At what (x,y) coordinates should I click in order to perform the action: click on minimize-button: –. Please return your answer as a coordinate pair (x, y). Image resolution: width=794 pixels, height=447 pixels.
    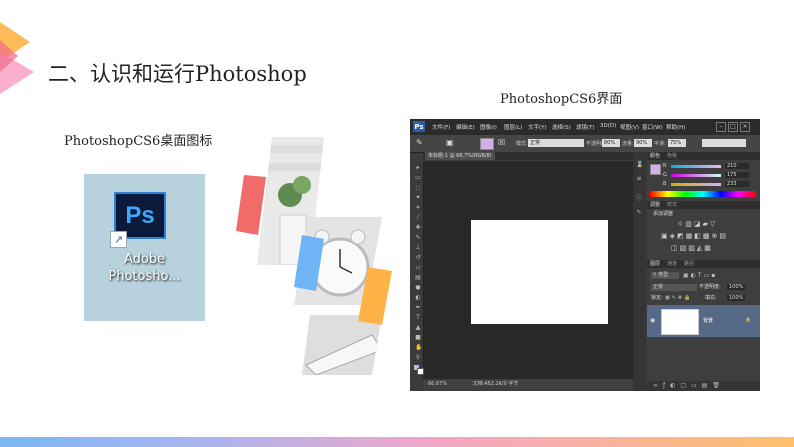
    Looking at the image, I should click on (721, 127).